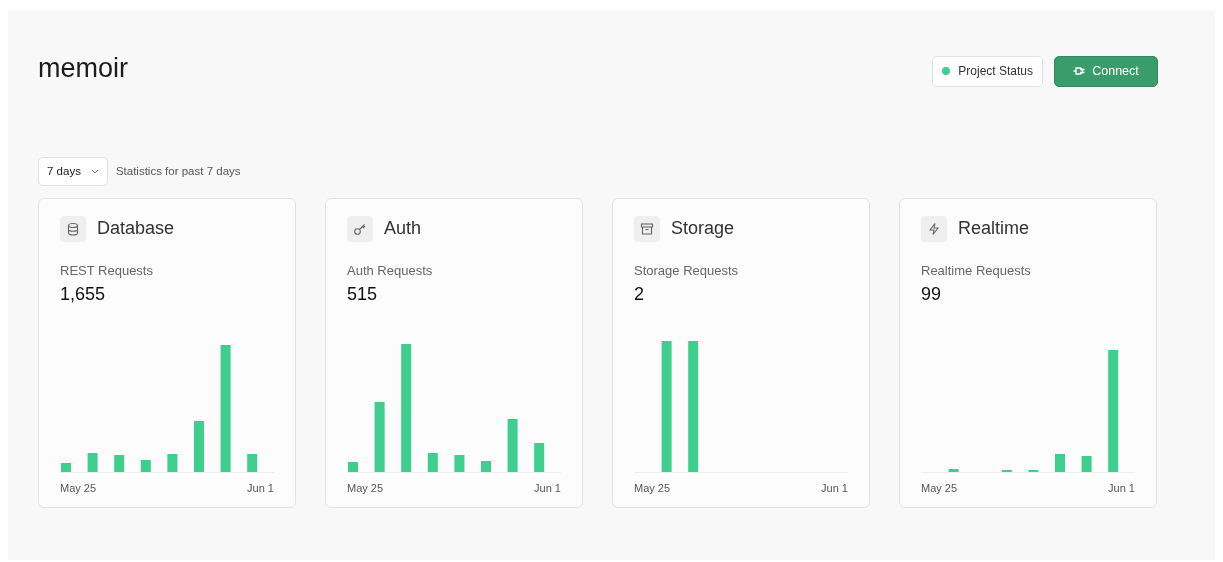 Image resolution: width=1223 pixels, height=562 pixels. Describe the element at coordinates (136, 228) in the screenshot. I see `card-title: Database` at that location.